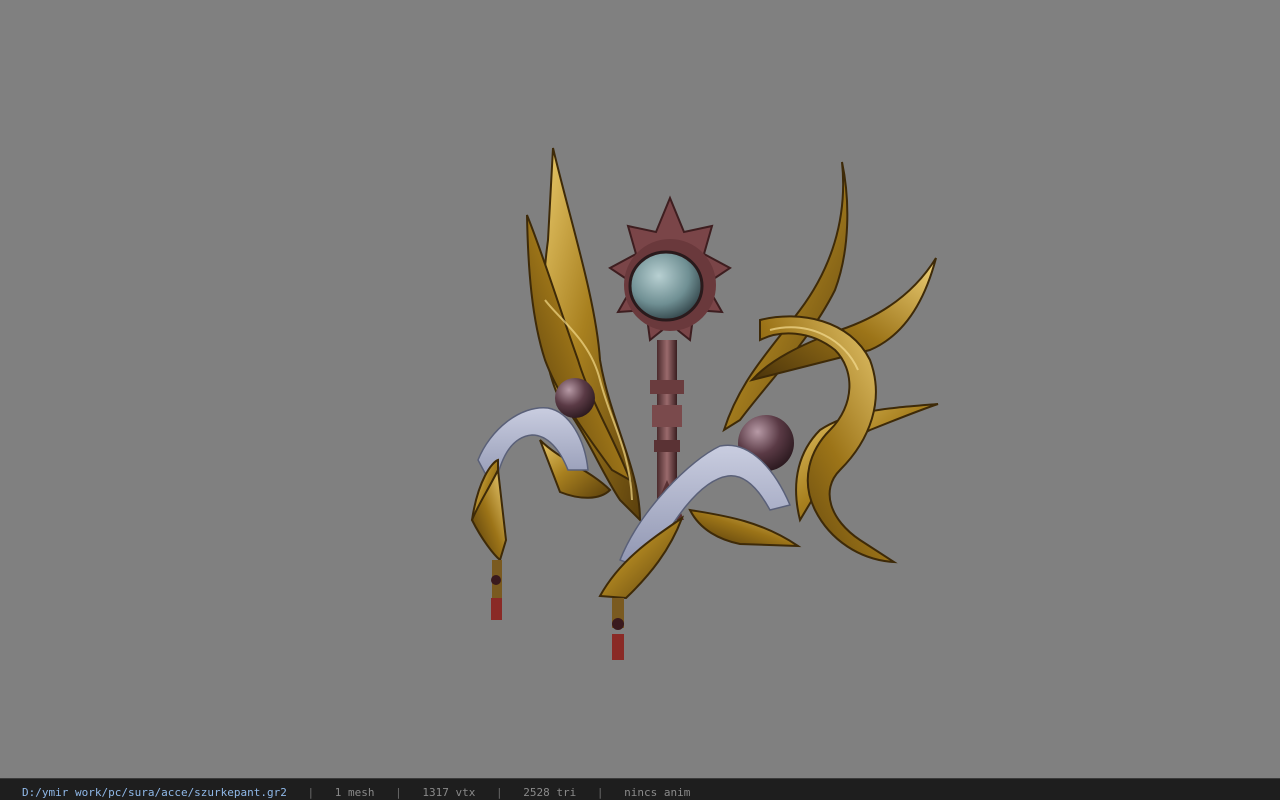  What do you see at coordinates (449, 792) in the screenshot?
I see `vertex-count: 1317 vtx` at bounding box center [449, 792].